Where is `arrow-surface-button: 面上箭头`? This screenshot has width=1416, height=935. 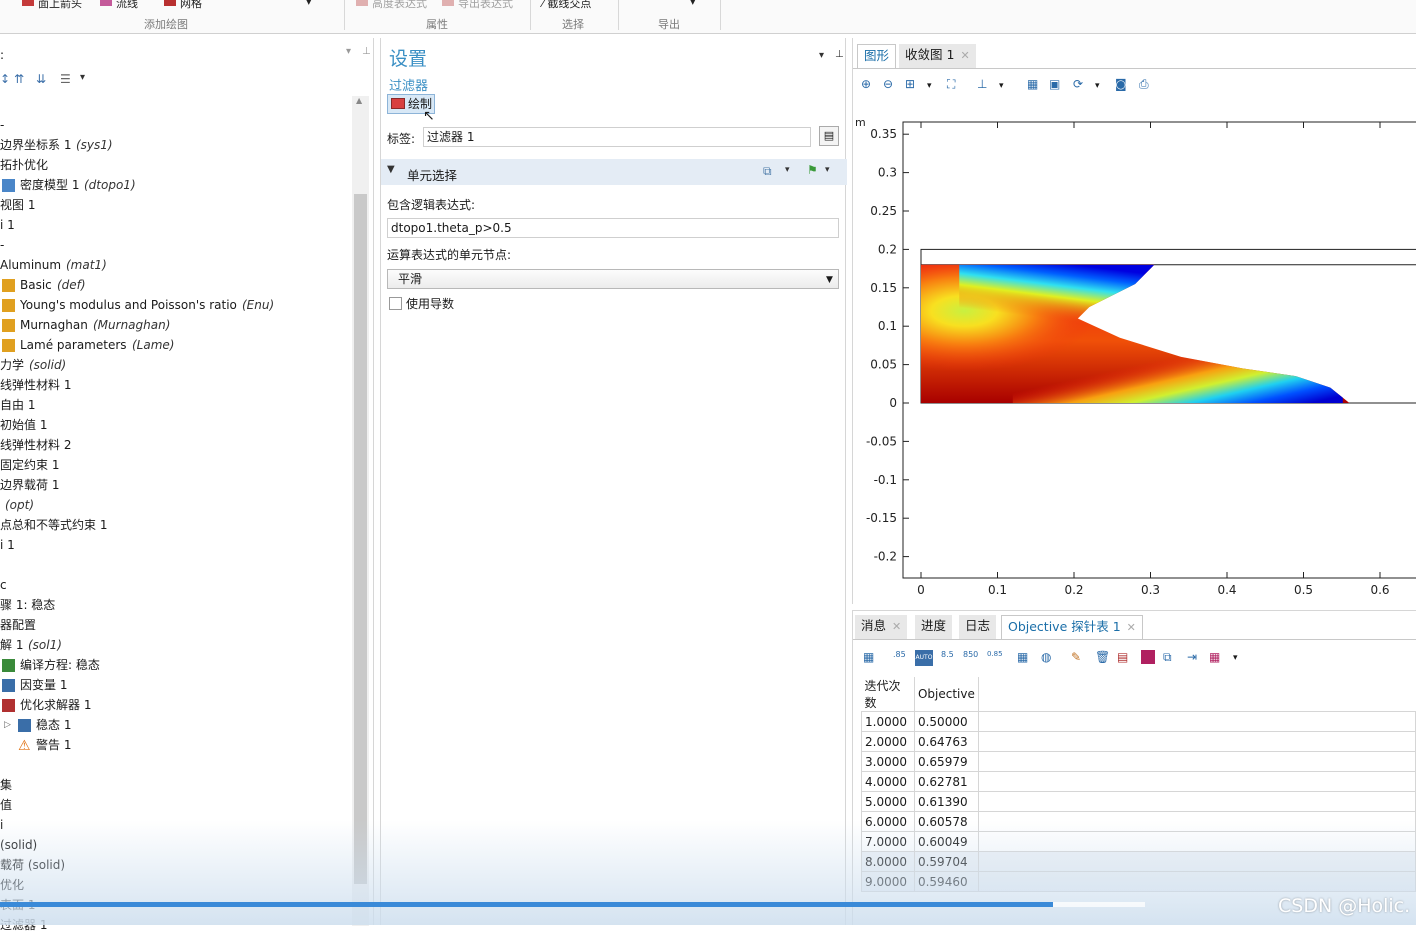
arrow-surface-button: 面上箭头 is located at coordinates (52, 5).